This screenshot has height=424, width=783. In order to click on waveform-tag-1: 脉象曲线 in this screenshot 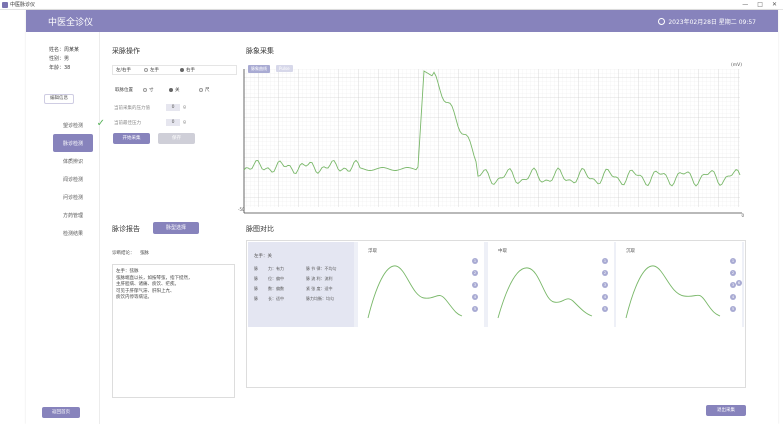, I will do `click(259, 69)`.